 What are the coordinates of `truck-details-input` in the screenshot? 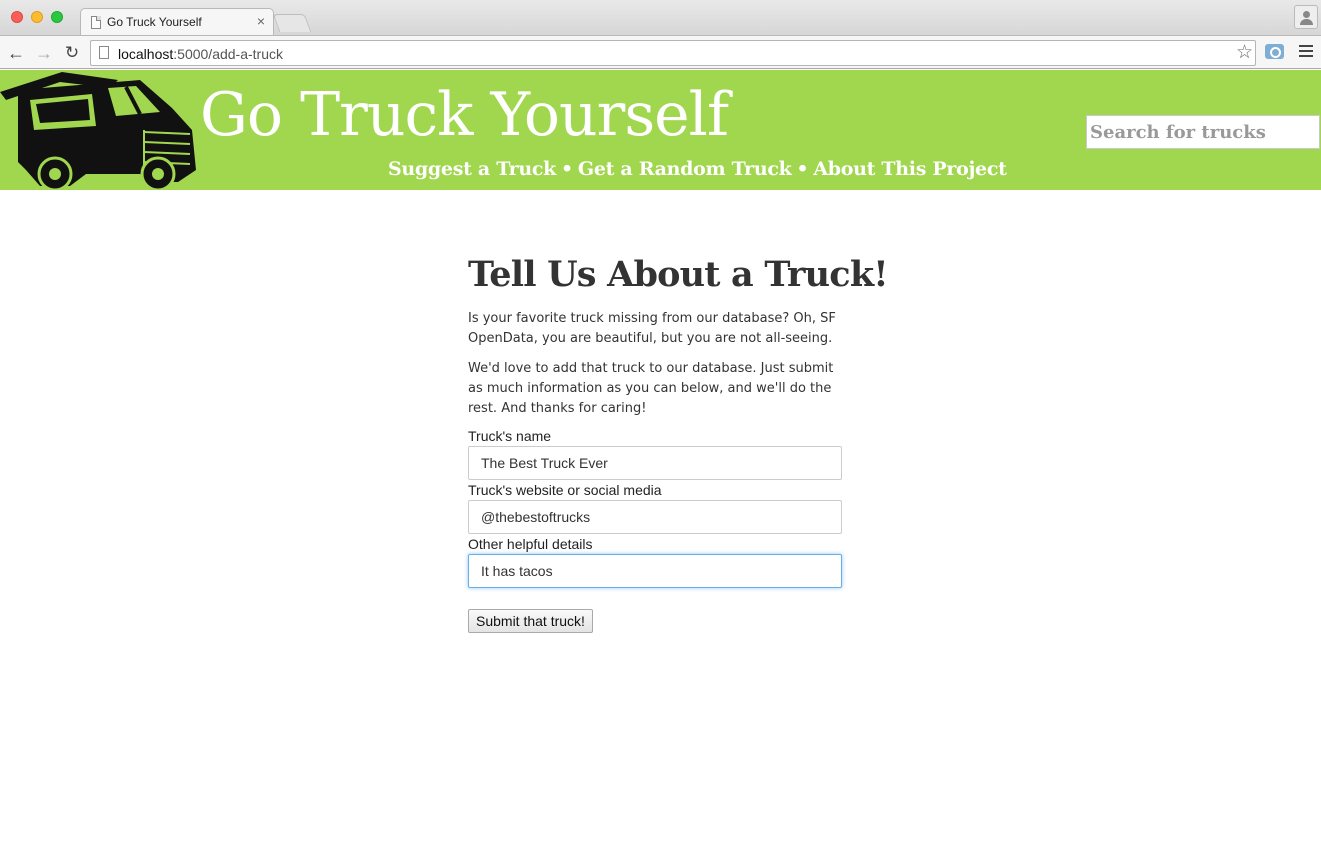 It's located at (655, 571).